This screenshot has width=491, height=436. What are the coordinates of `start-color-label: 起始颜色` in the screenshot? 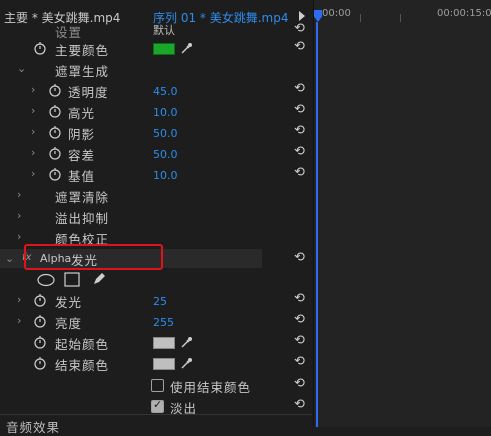 It's located at (82, 344).